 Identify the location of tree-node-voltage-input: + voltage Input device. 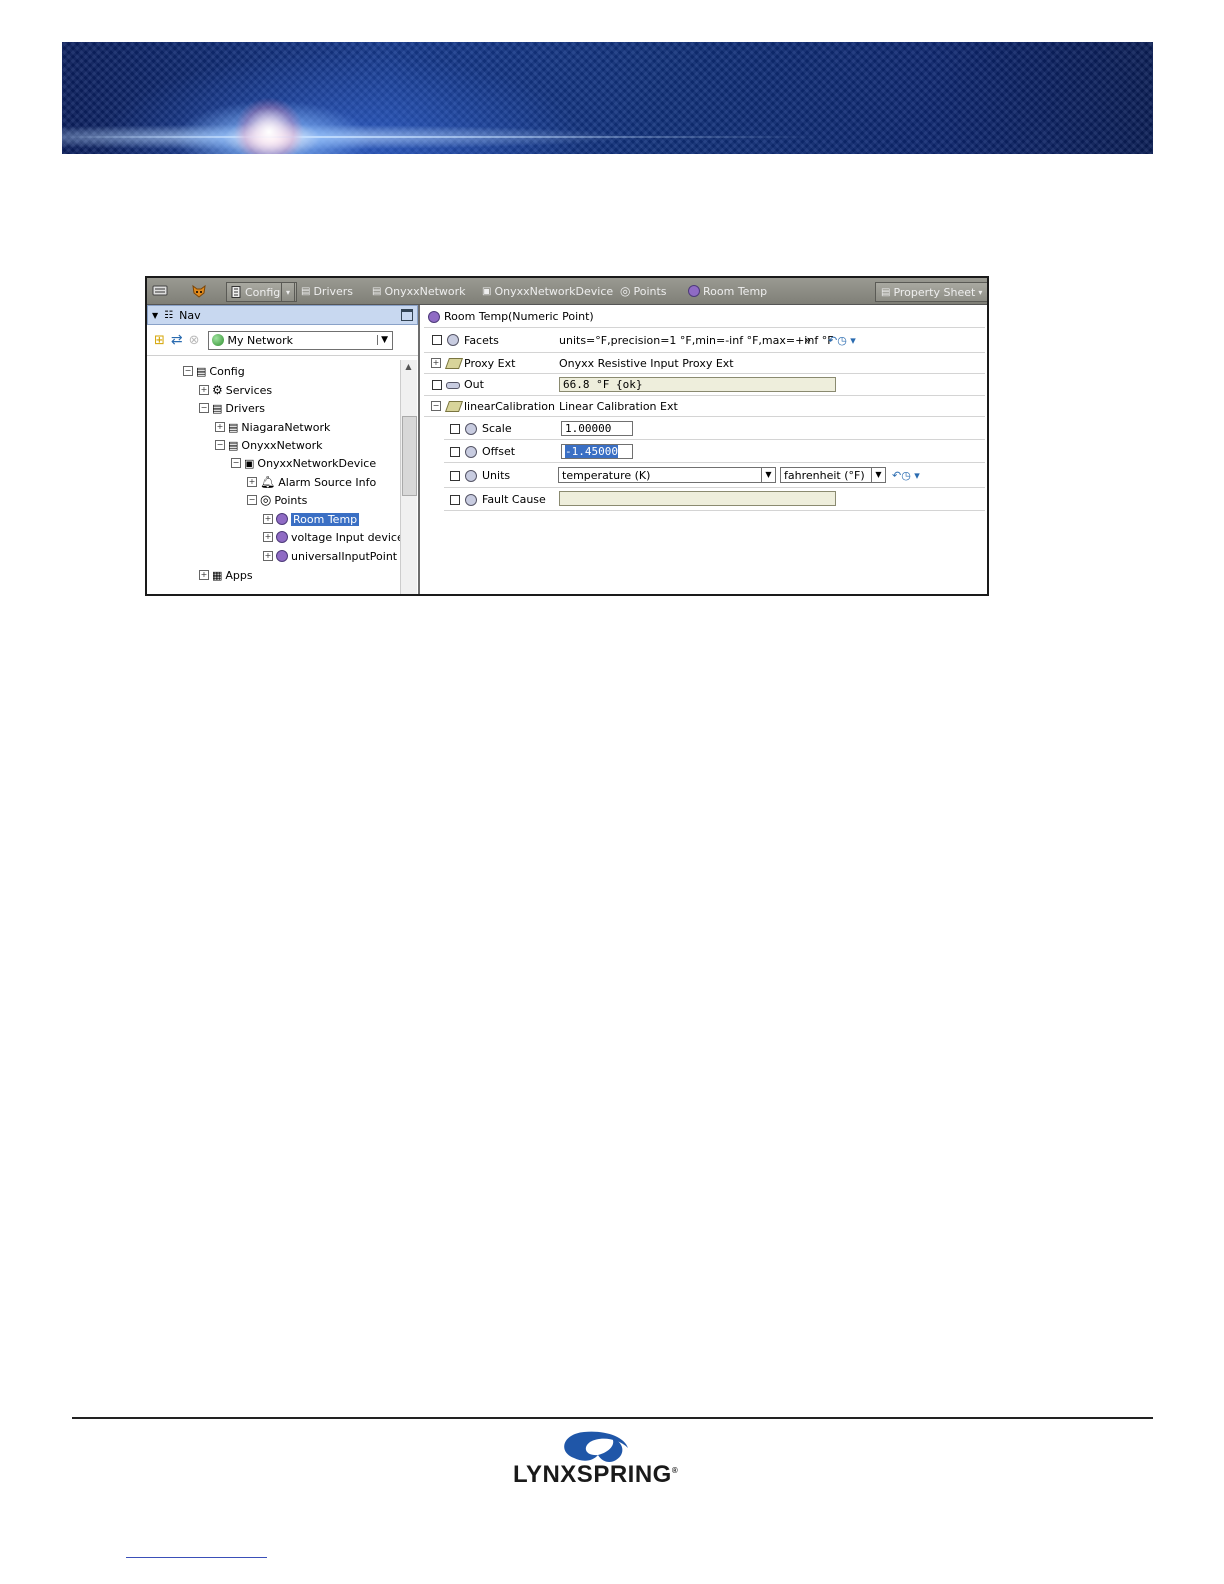
(331, 537).